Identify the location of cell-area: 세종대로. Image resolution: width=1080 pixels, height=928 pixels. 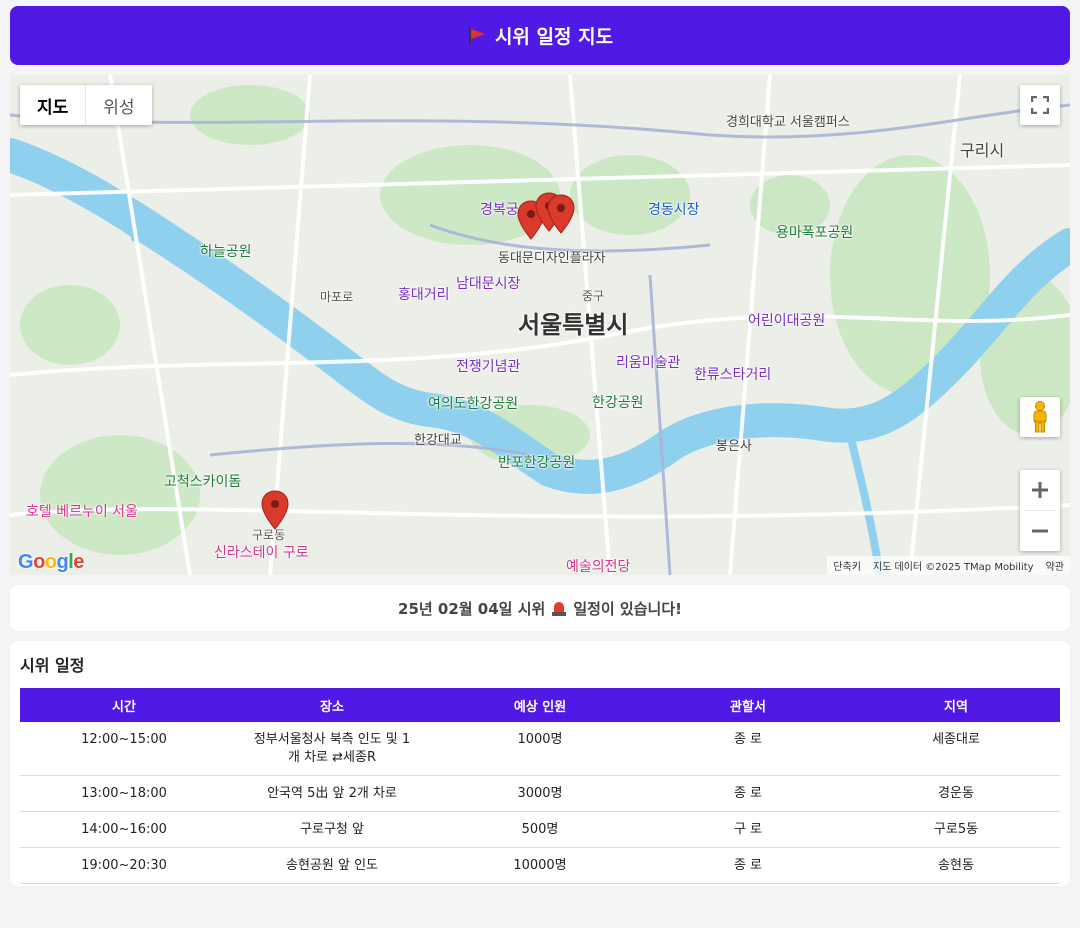
(956, 749).